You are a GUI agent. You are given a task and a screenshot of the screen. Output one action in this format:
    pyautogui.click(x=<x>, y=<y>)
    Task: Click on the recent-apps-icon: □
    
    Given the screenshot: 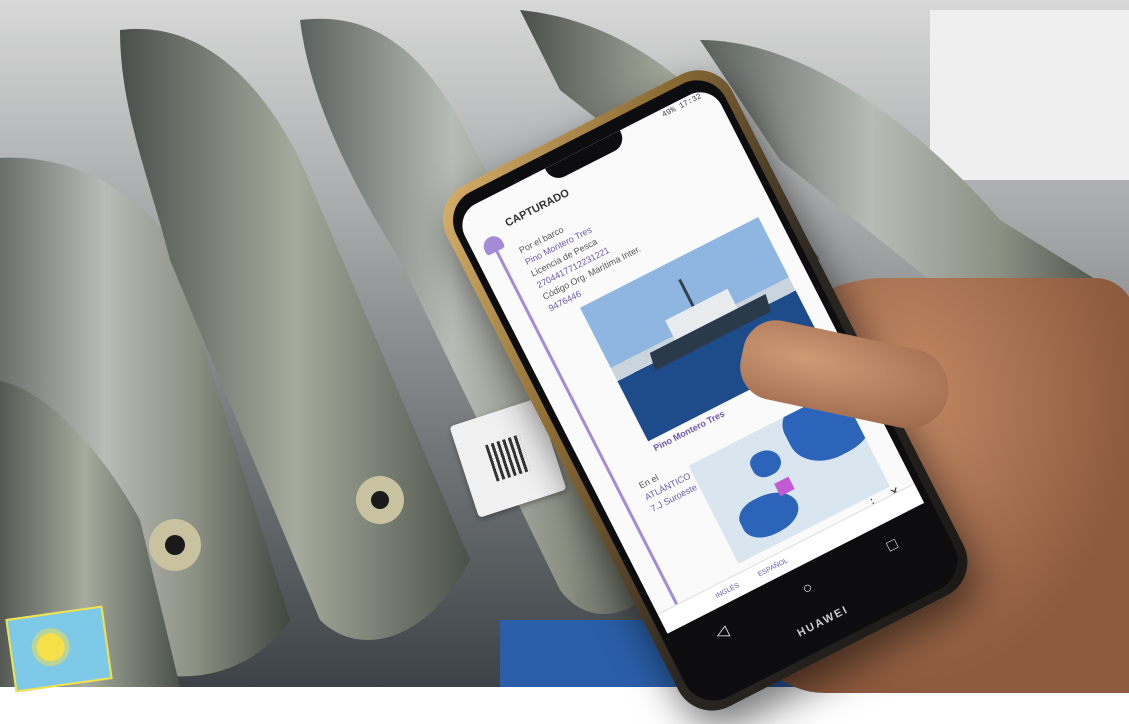 What is the action you would take?
    pyautogui.click(x=892, y=546)
    